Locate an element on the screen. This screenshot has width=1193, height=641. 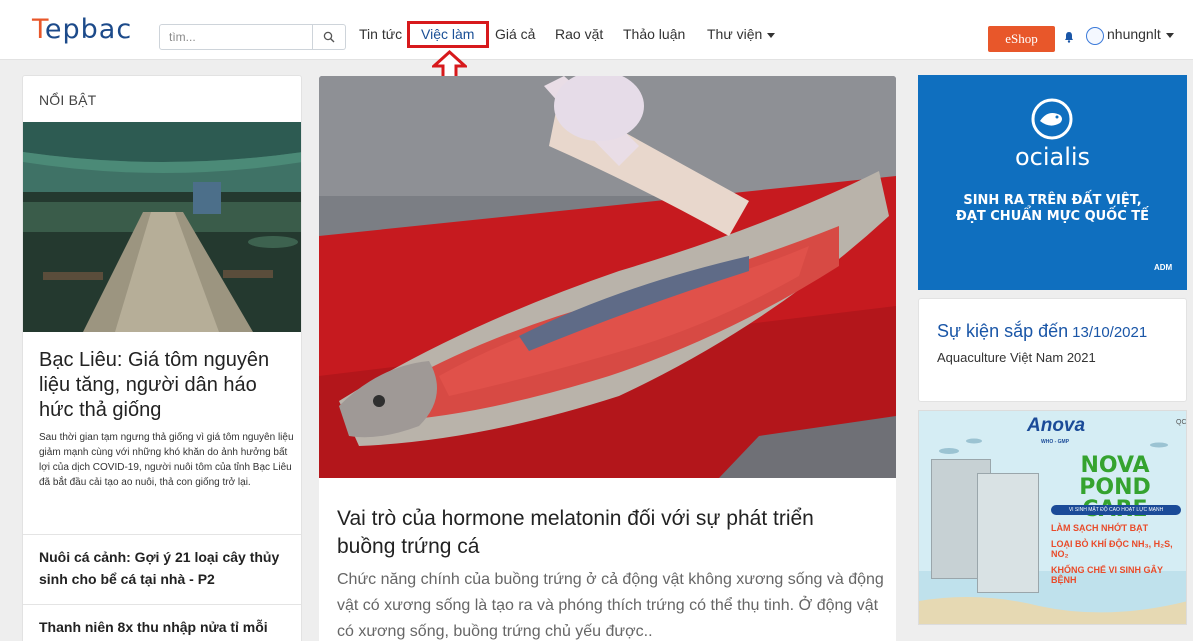
slogan-line: ĐẠT CHUẨN MỰC QUỐC TẾ is located at coordinates (1052, 216).